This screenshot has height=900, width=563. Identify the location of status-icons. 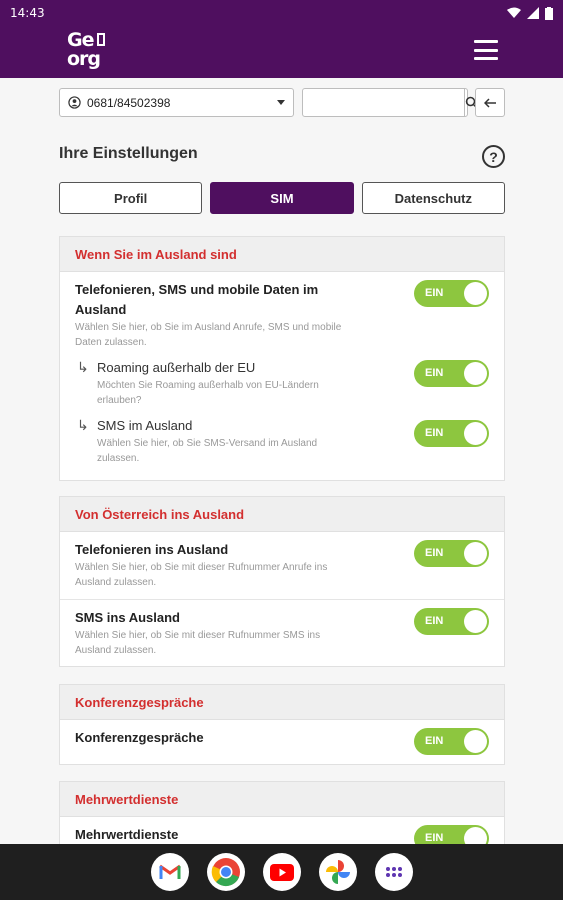
(530, 13).